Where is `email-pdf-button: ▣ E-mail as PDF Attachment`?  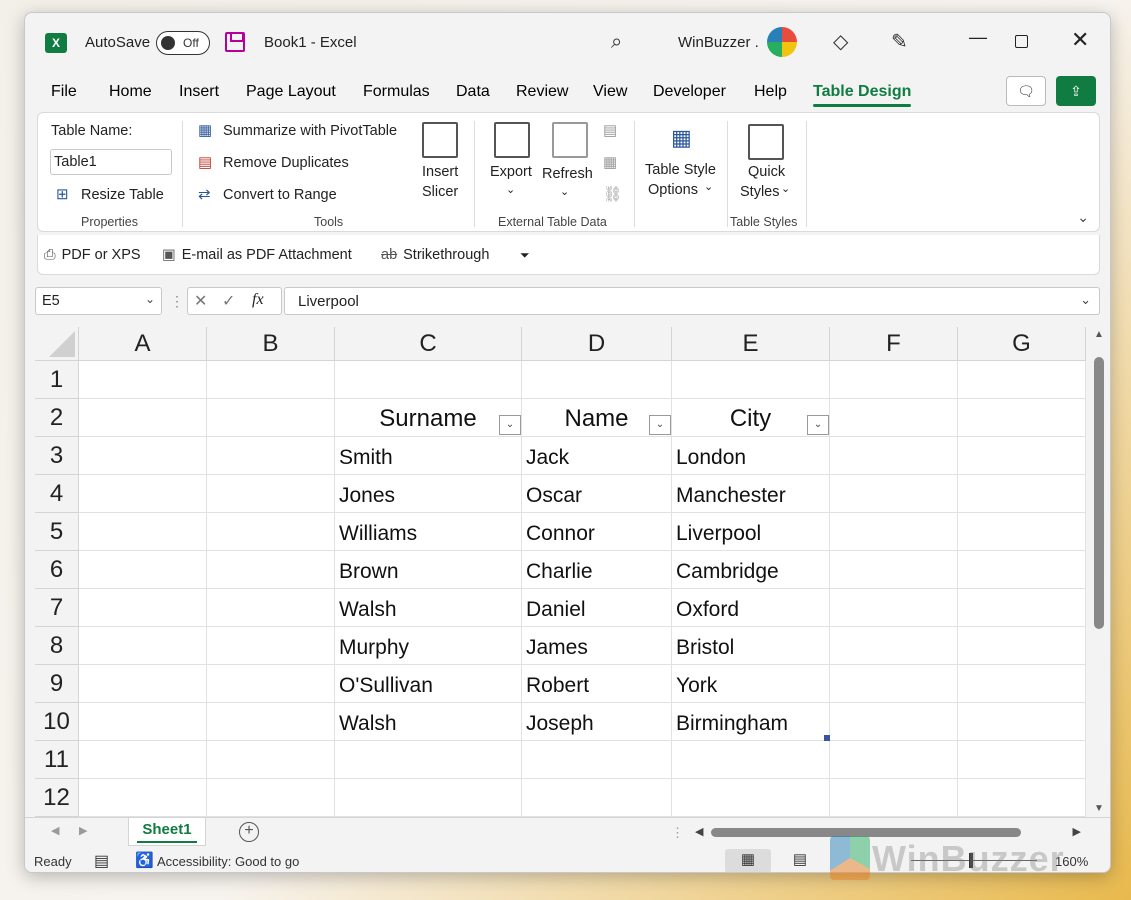
email-pdf-button: ▣ E-mail as PDF Attachment is located at coordinates (257, 255).